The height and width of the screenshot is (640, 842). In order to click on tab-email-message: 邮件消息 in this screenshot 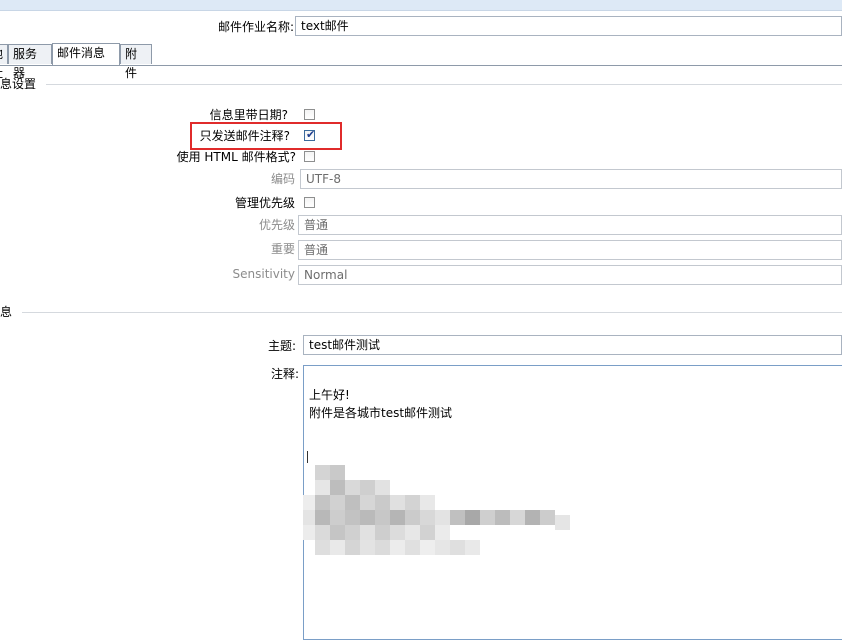, I will do `click(86, 54)`.